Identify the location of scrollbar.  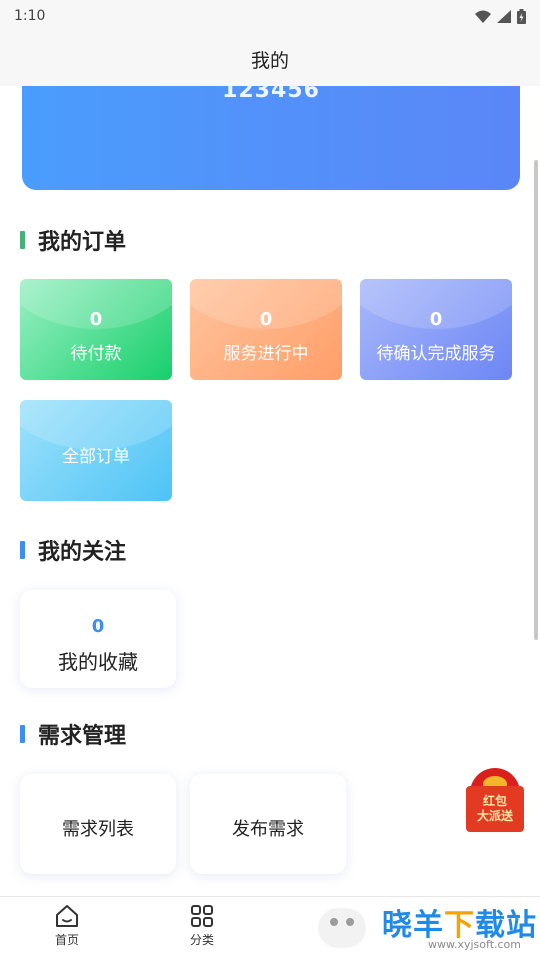
(536, 400).